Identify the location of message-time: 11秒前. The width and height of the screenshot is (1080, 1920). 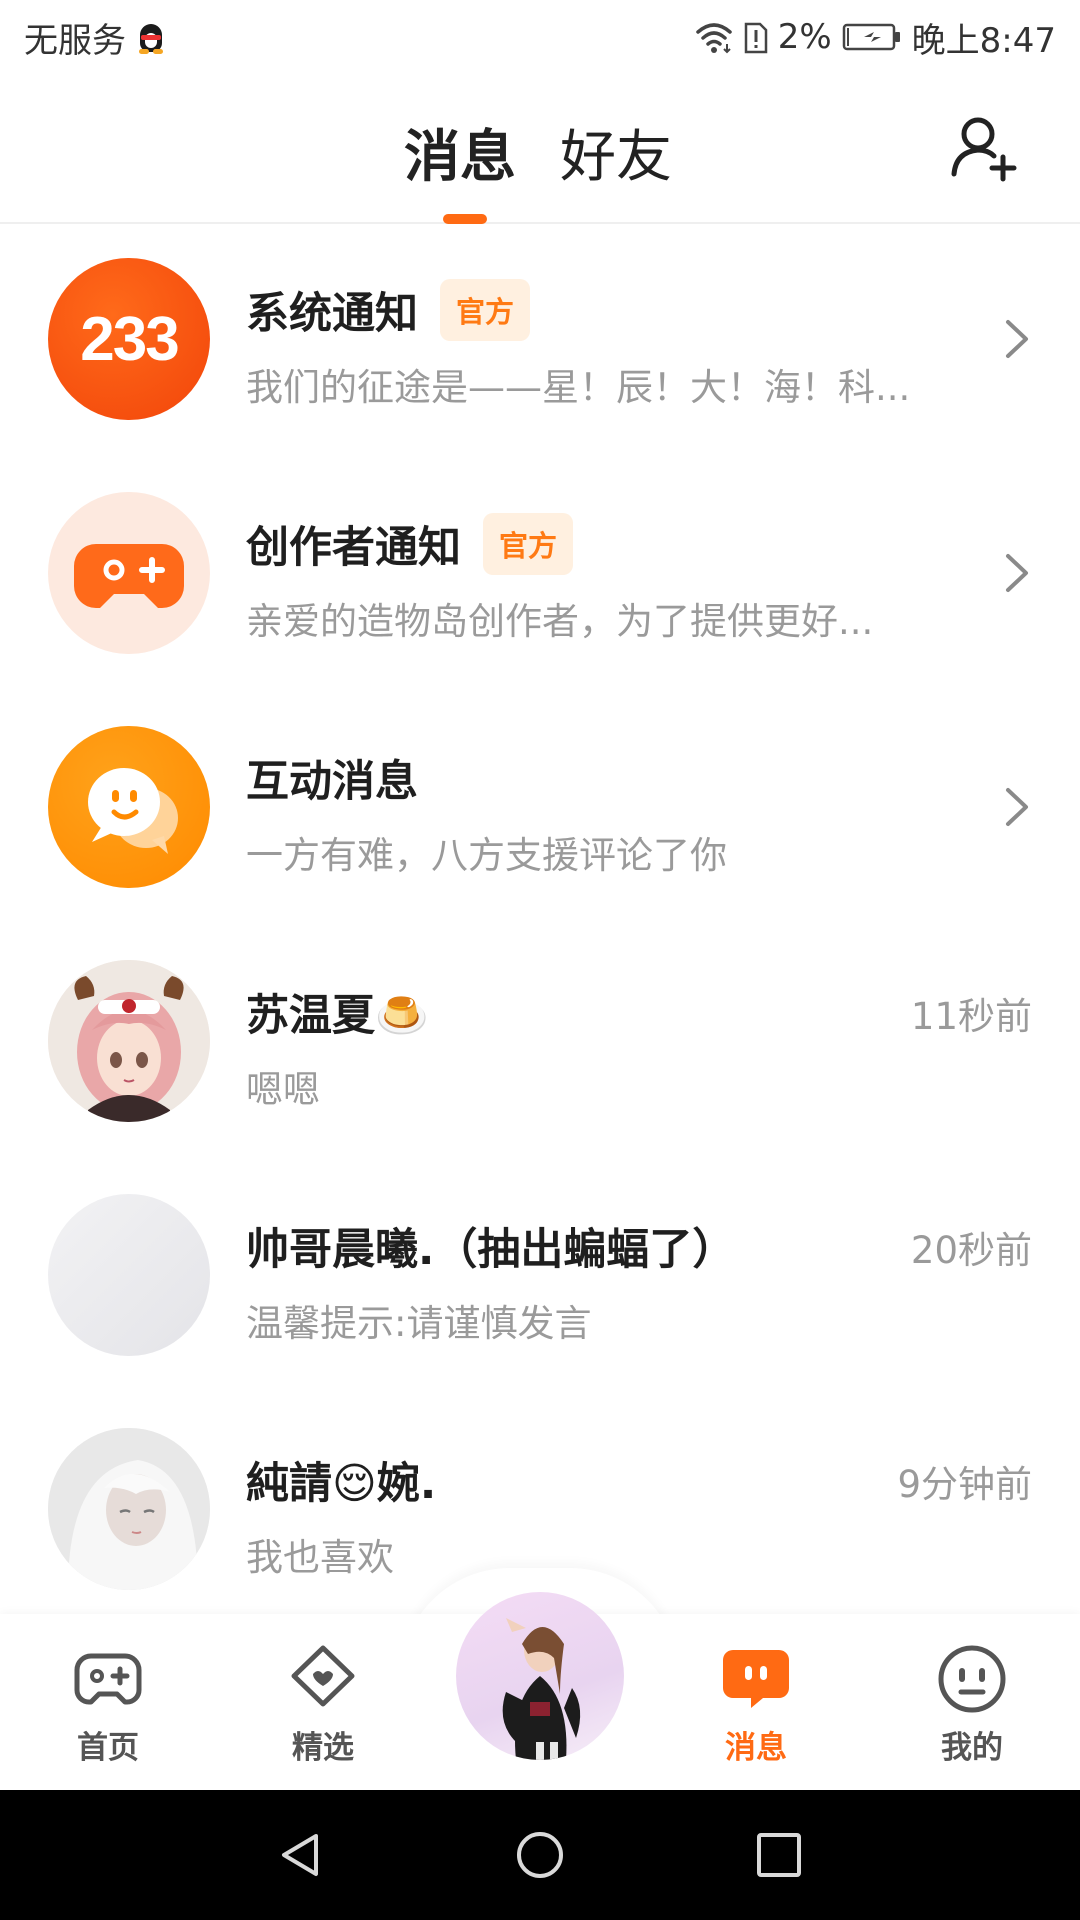
(971, 1016).